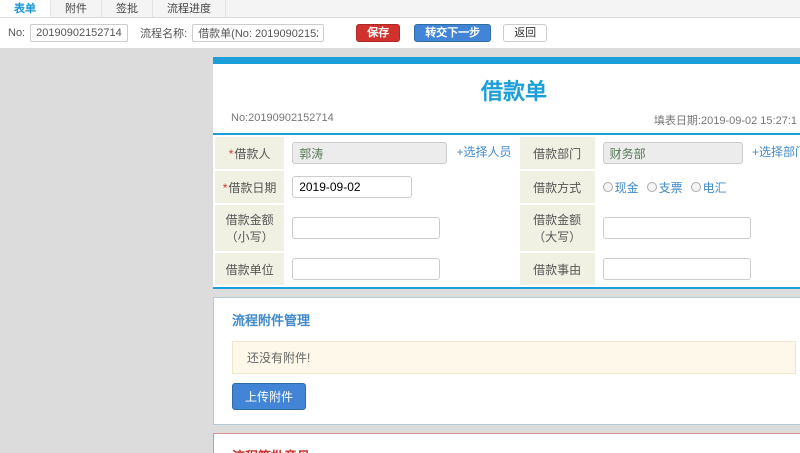 The width and height of the screenshot is (800, 453). Describe the element at coordinates (269, 396) in the screenshot. I see `upload-attachment-button: 上传附件` at that location.